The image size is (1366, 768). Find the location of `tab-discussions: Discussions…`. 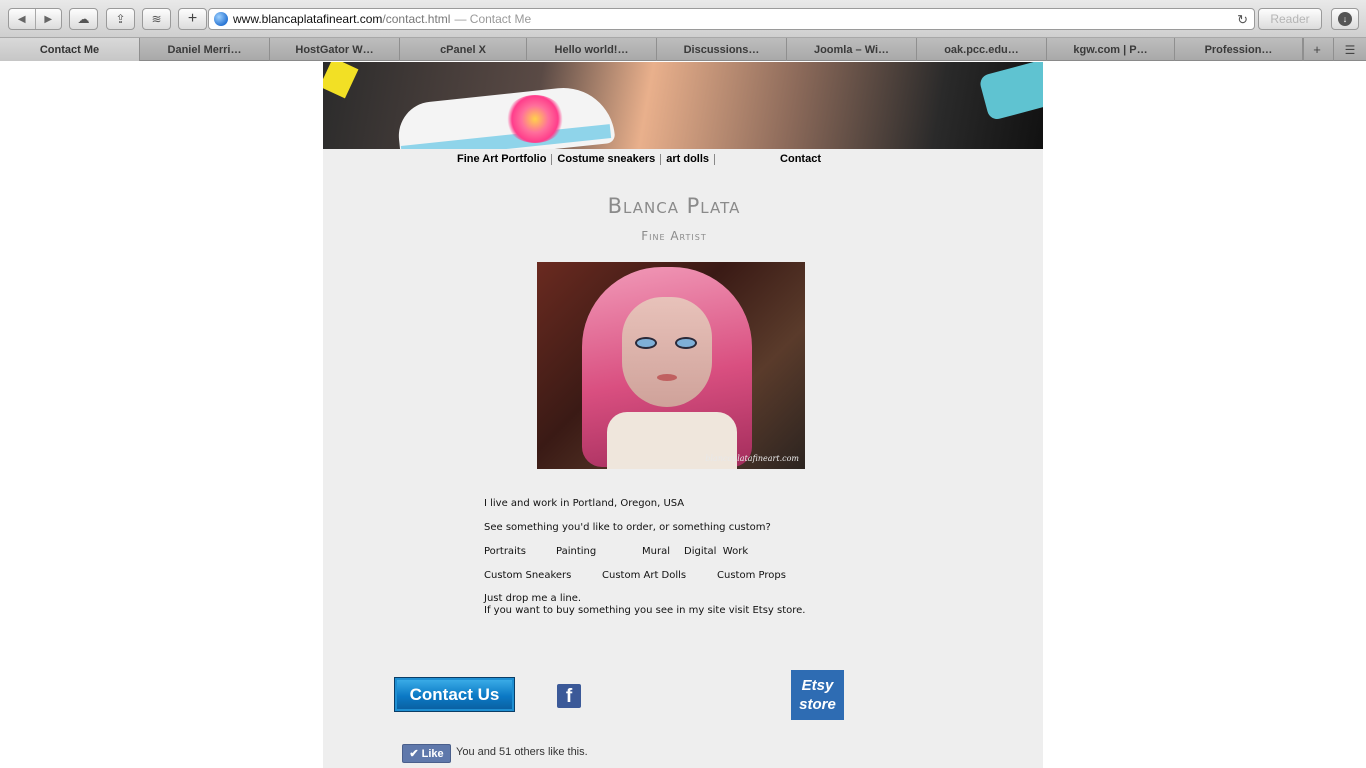

tab-discussions: Discussions… is located at coordinates (722, 49).